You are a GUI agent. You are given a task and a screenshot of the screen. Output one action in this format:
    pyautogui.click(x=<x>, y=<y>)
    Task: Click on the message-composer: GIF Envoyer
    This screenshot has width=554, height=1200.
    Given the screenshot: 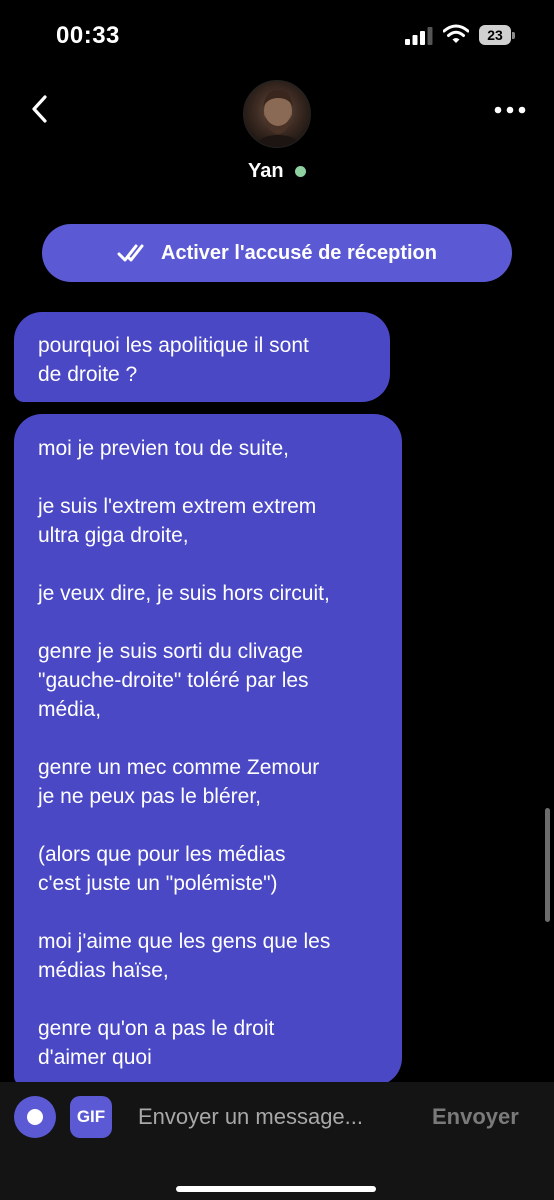 What is the action you would take?
    pyautogui.click(x=277, y=1141)
    